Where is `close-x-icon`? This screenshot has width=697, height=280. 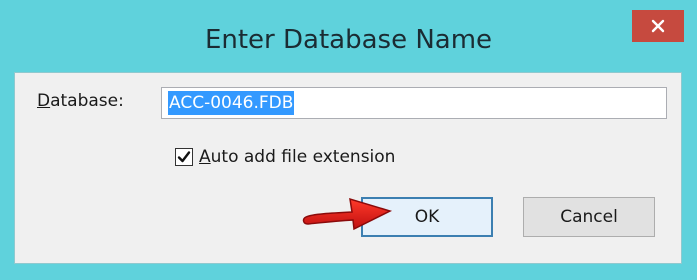 close-x-icon is located at coordinates (658, 26).